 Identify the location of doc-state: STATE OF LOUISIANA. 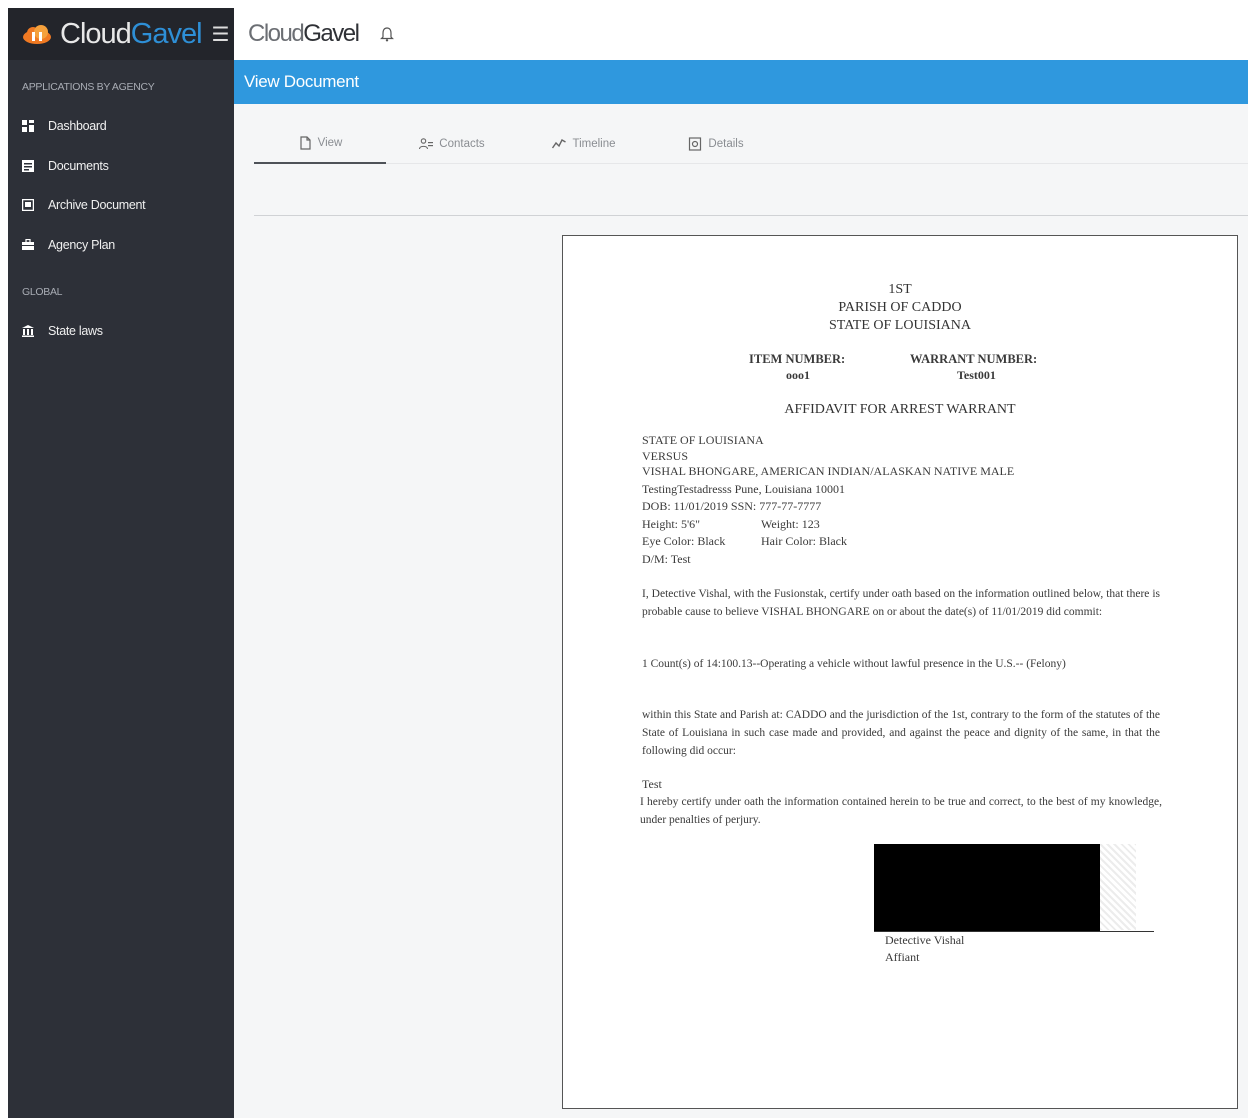
(900, 325).